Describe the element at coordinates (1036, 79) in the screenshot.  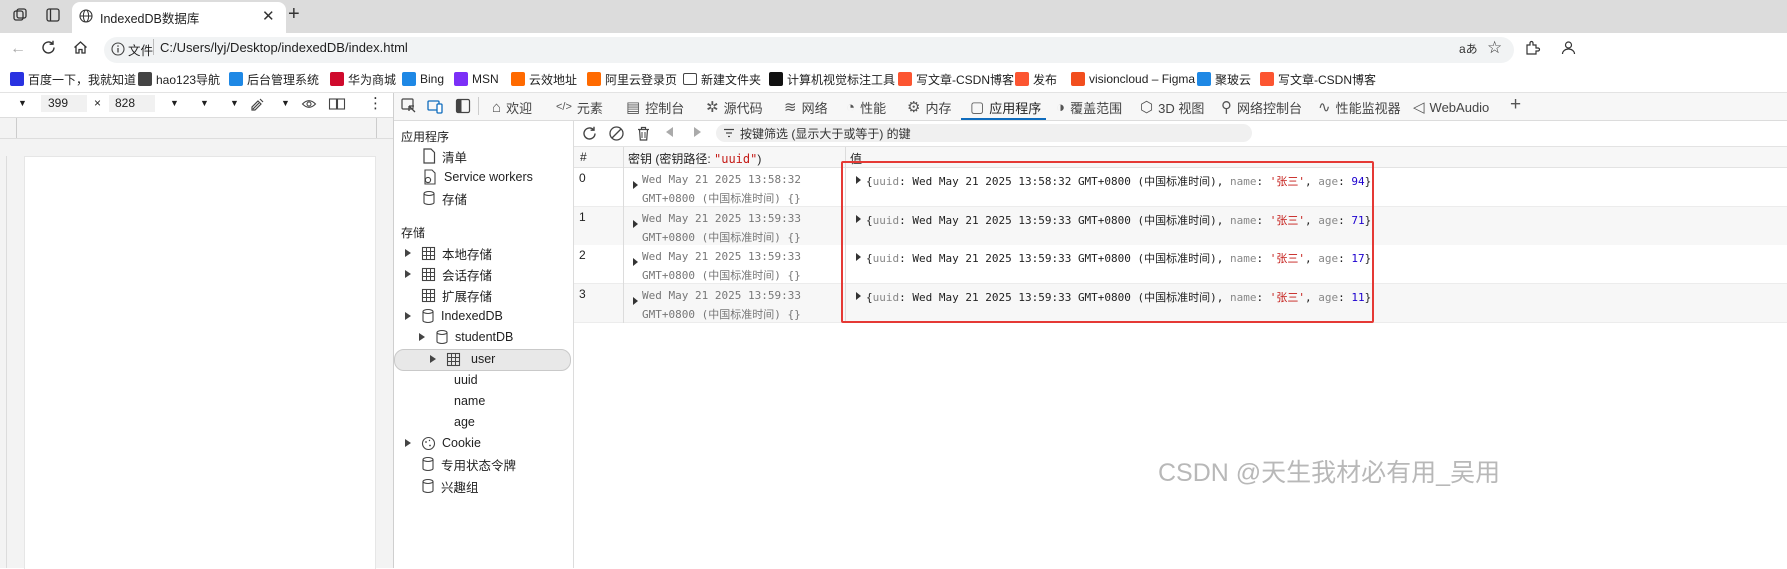
I see `bookmark-item: 发布` at that location.